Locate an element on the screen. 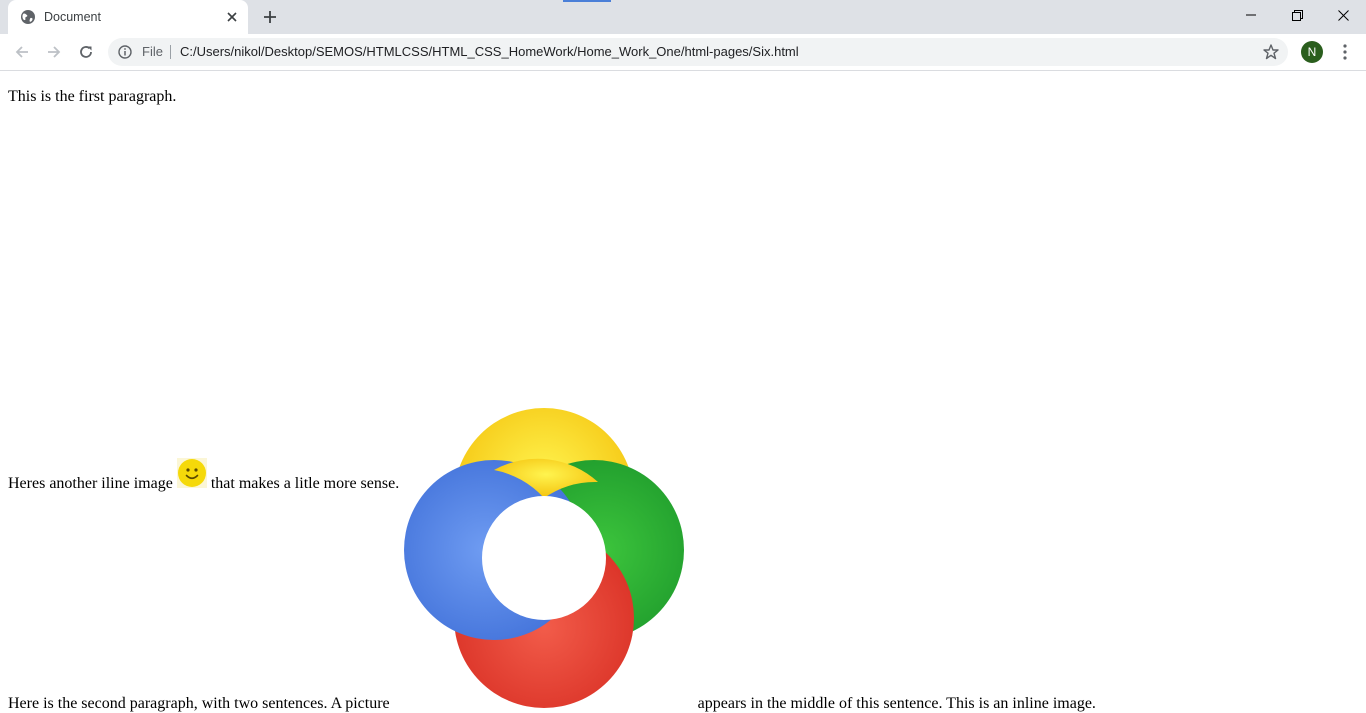 This screenshot has height=713, width=1366. paragraph-first-text: This is the first paragraph. is located at coordinates (92, 96).